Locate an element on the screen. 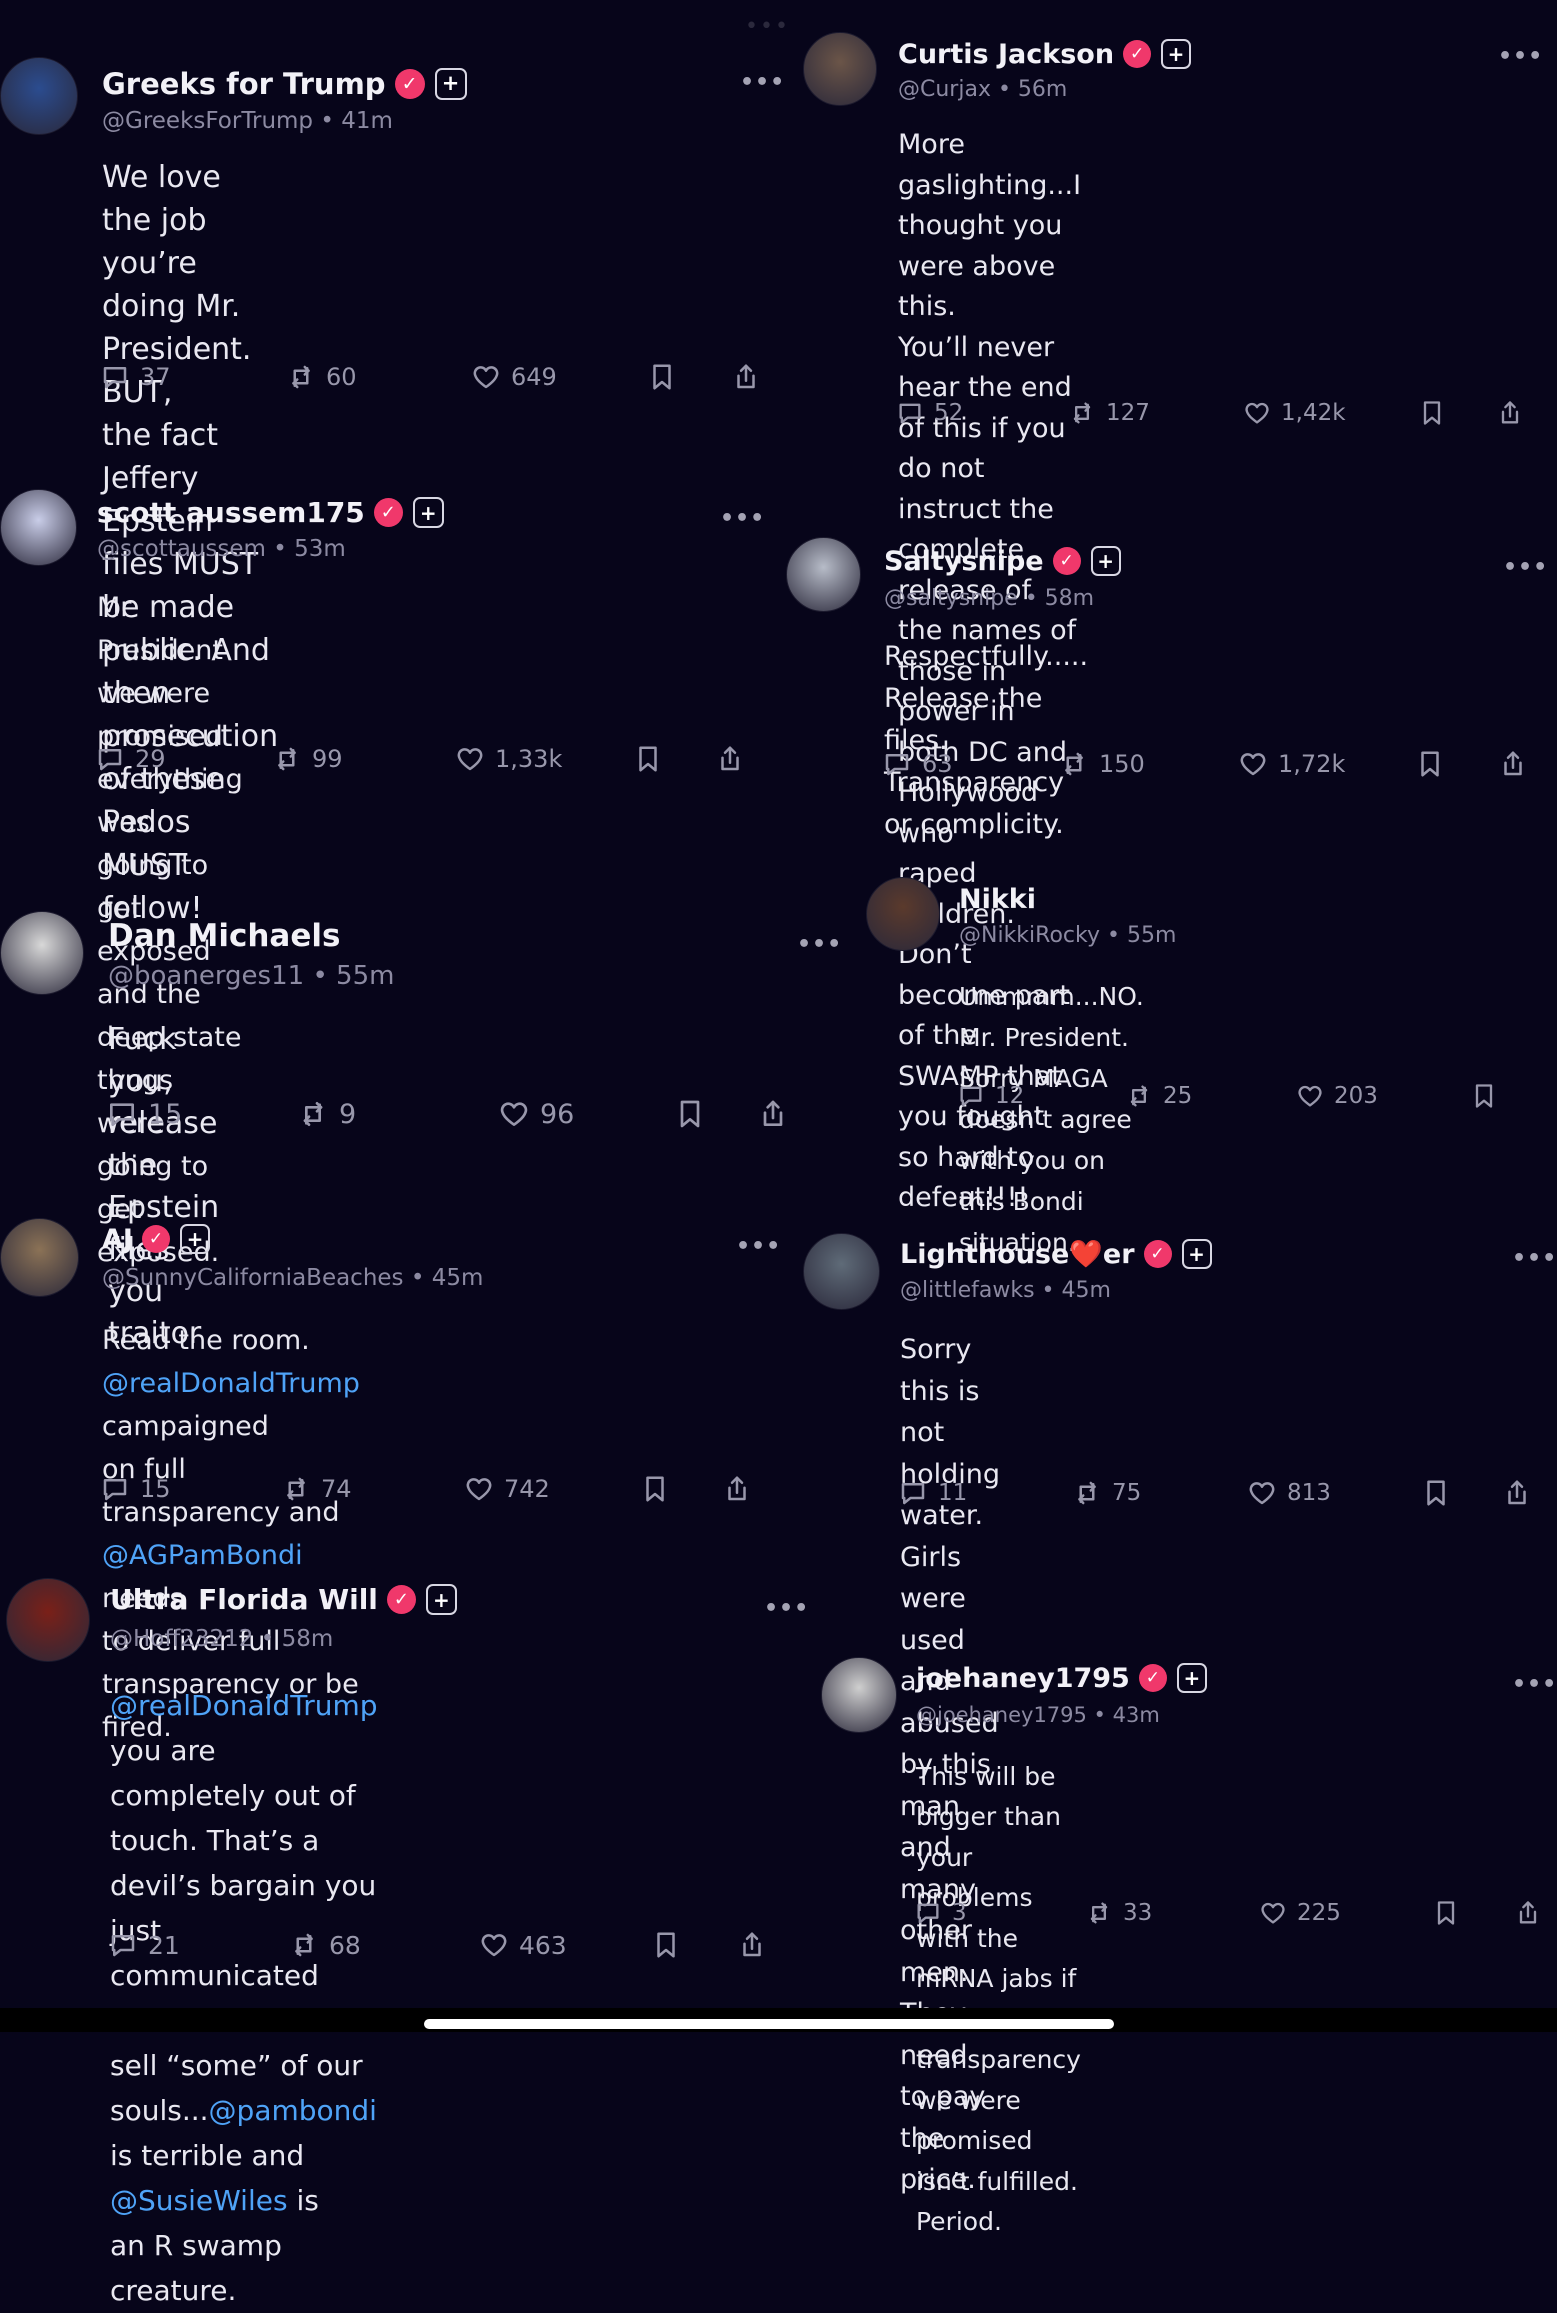  author-name: Ultra Florida Will is located at coordinates (244, 1599).